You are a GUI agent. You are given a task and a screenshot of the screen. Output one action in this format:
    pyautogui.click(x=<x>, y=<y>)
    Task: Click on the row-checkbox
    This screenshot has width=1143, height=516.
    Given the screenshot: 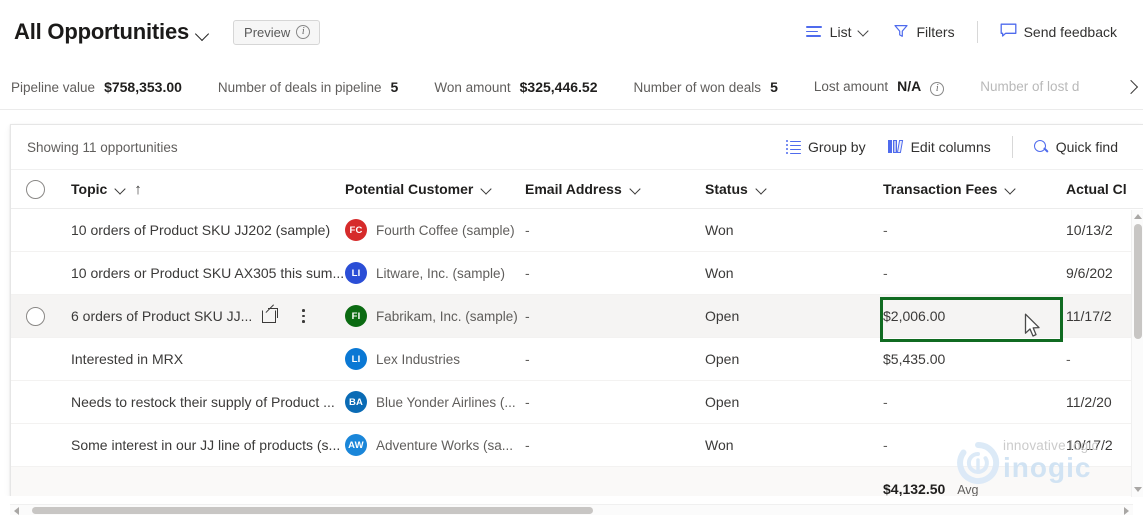 What is the action you would take?
    pyautogui.click(x=35, y=316)
    